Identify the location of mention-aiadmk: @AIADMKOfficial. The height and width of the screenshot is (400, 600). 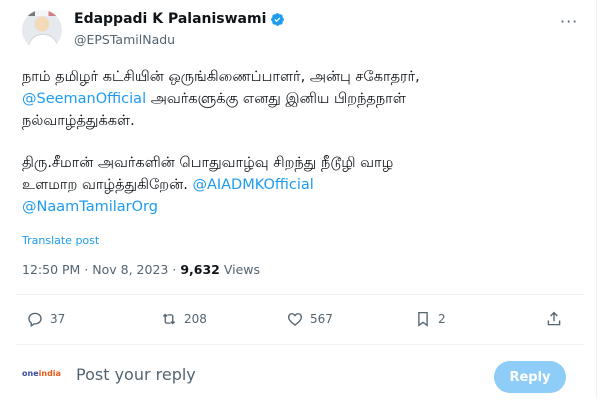
(252, 185).